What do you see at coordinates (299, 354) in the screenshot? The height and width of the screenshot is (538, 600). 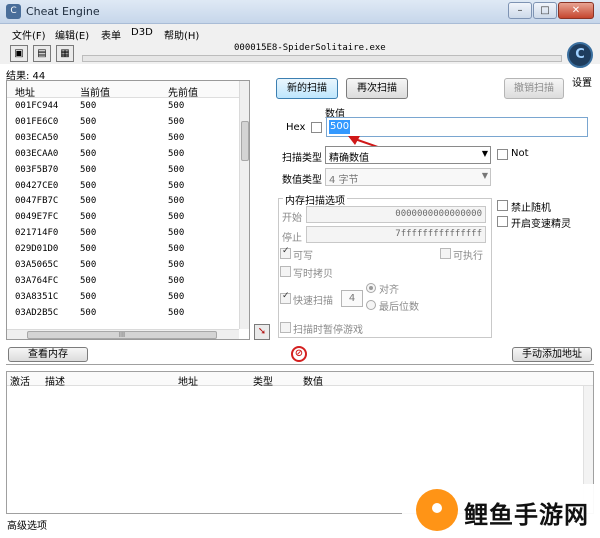 I see `stop-icon: ⊘` at bounding box center [299, 354].